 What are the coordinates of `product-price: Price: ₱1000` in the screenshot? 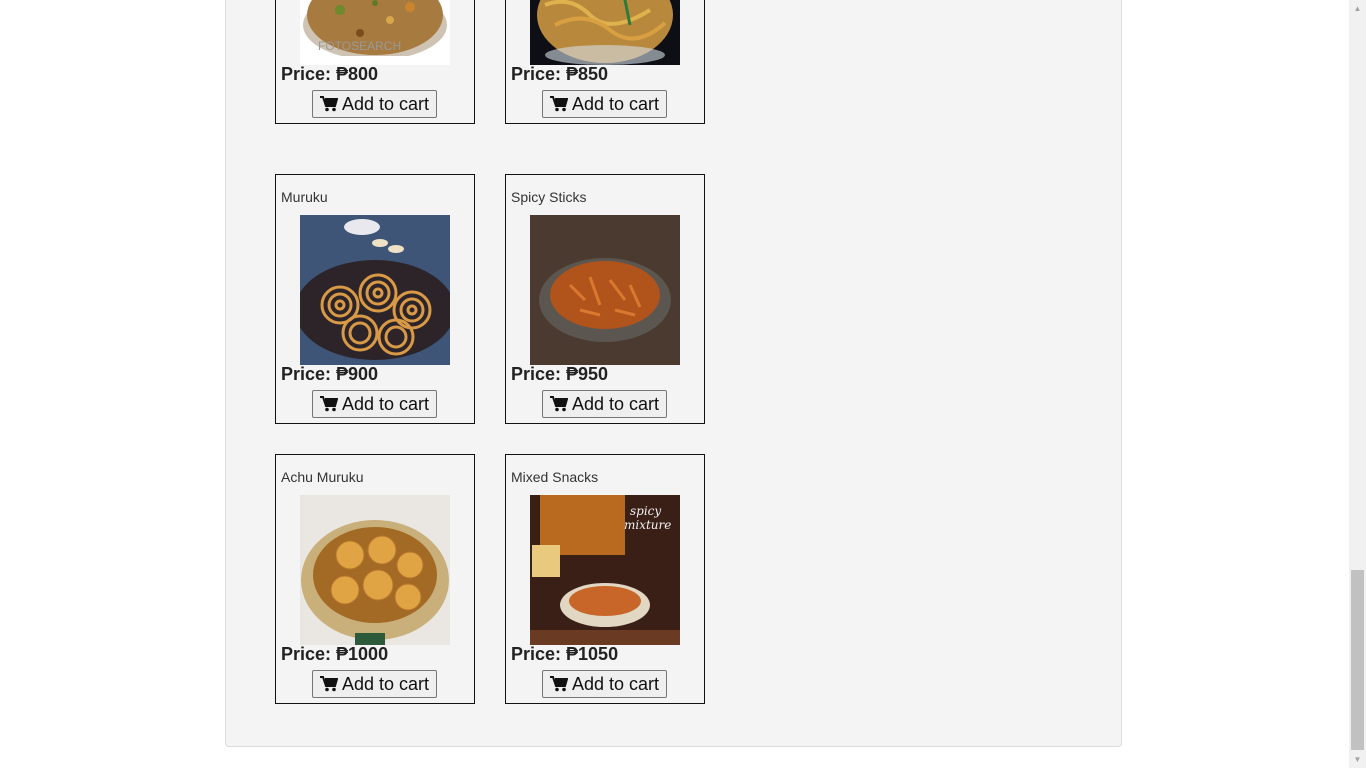 It's located at (335, 654).